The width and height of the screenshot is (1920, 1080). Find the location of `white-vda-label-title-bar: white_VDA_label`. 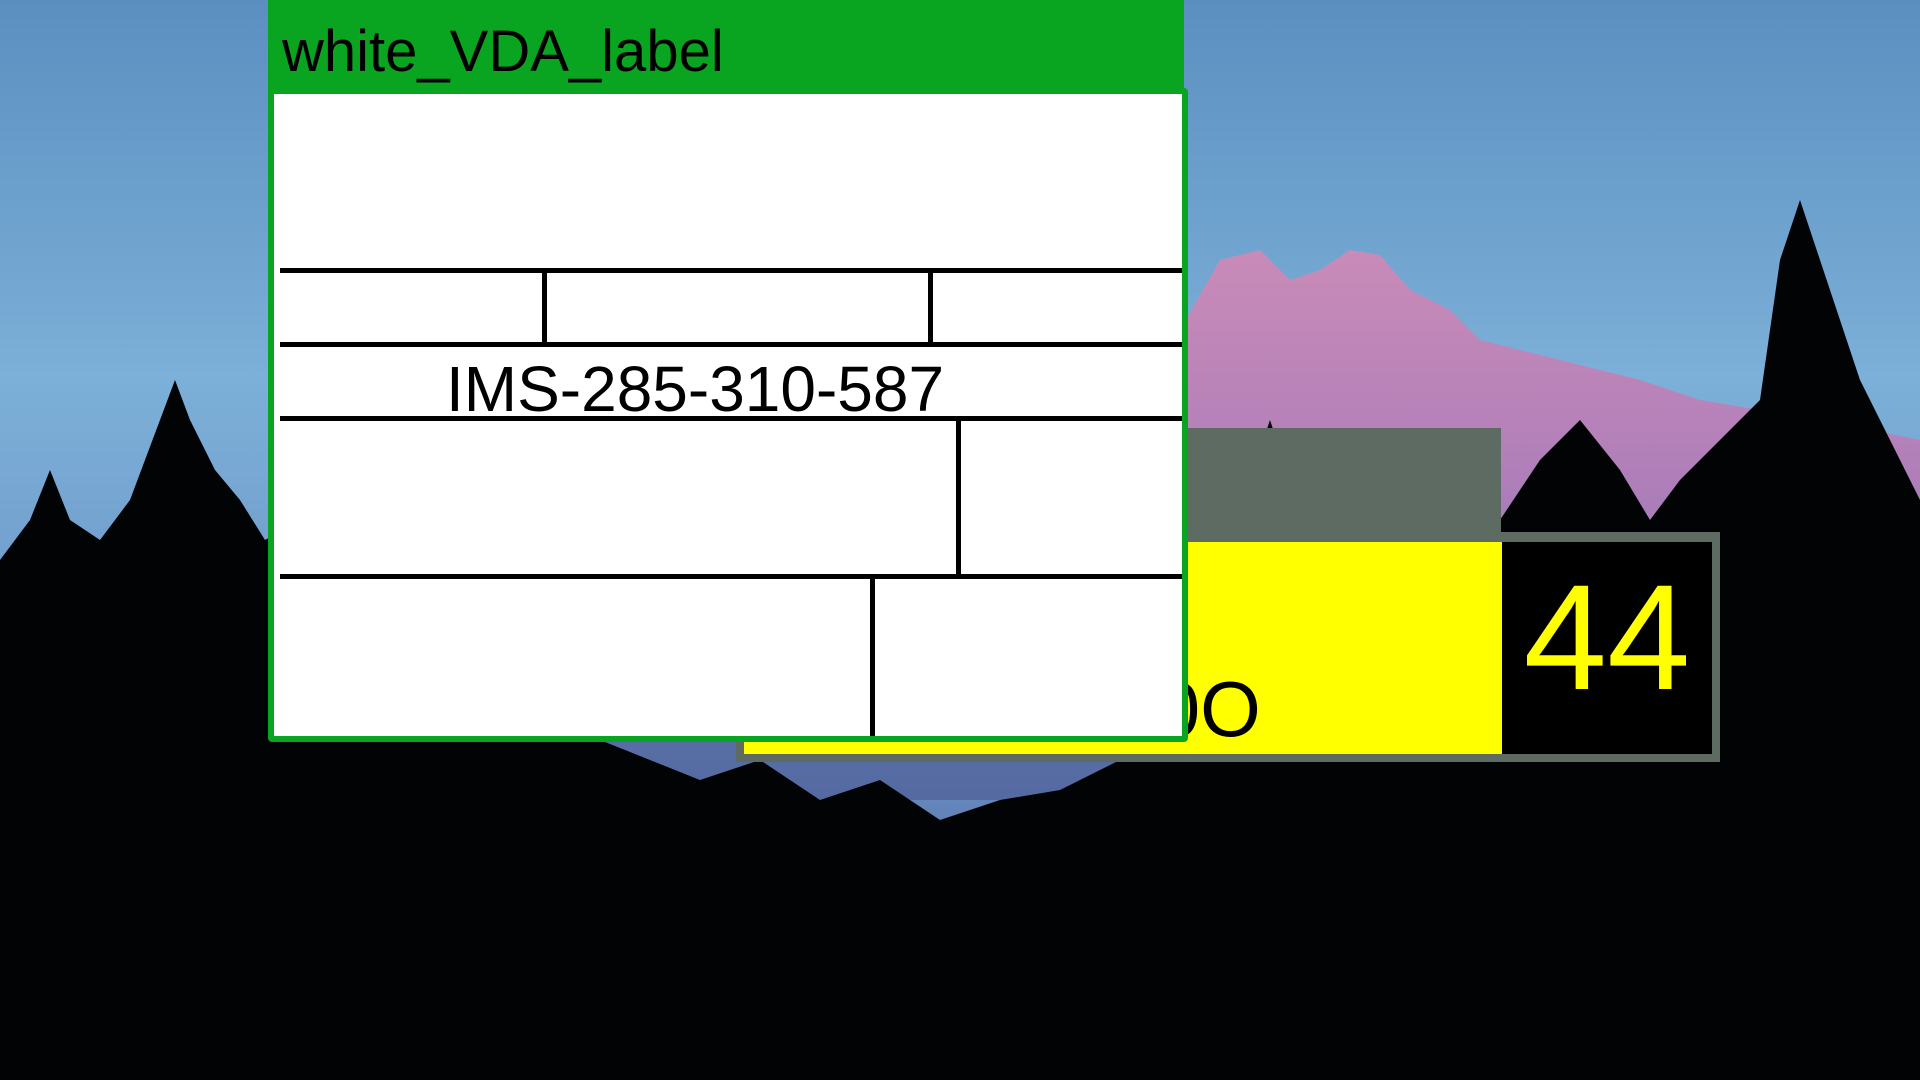

white-vda-label-title-bar: white_VDA_label is located at coordinates (726, 48).